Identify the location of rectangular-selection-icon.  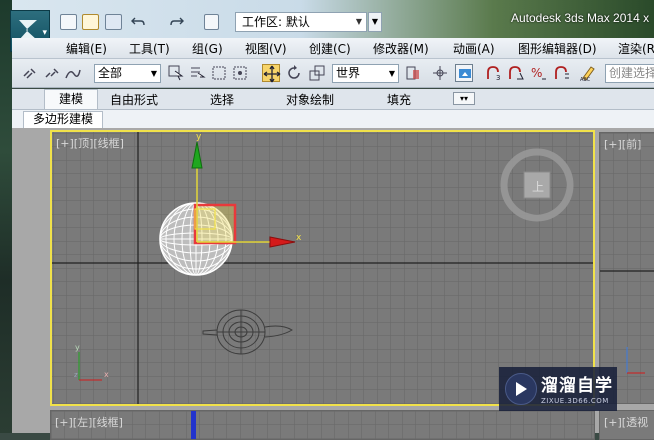
(219, 73).